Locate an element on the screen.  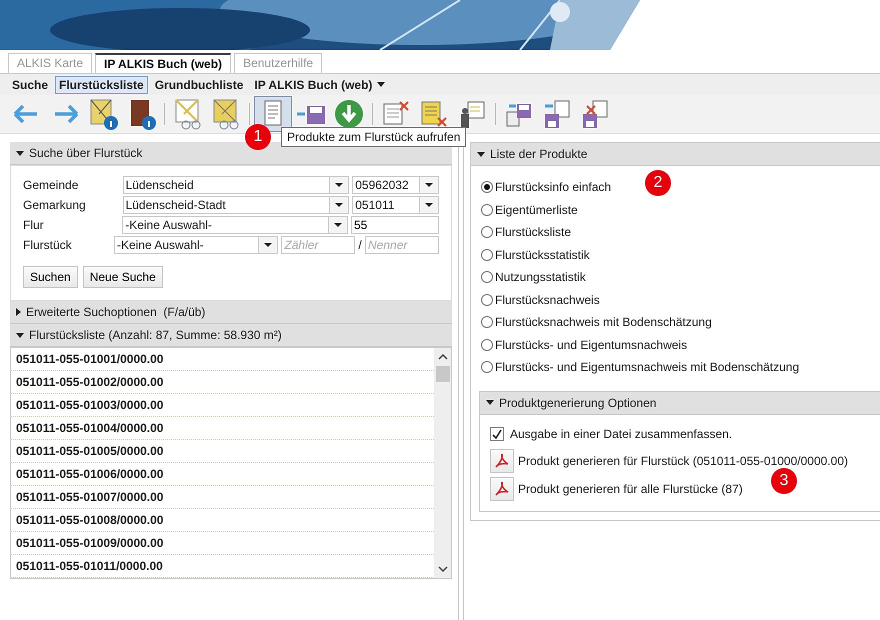
option-label: Flurstücksstatistik is located at coordinates (542, 255).